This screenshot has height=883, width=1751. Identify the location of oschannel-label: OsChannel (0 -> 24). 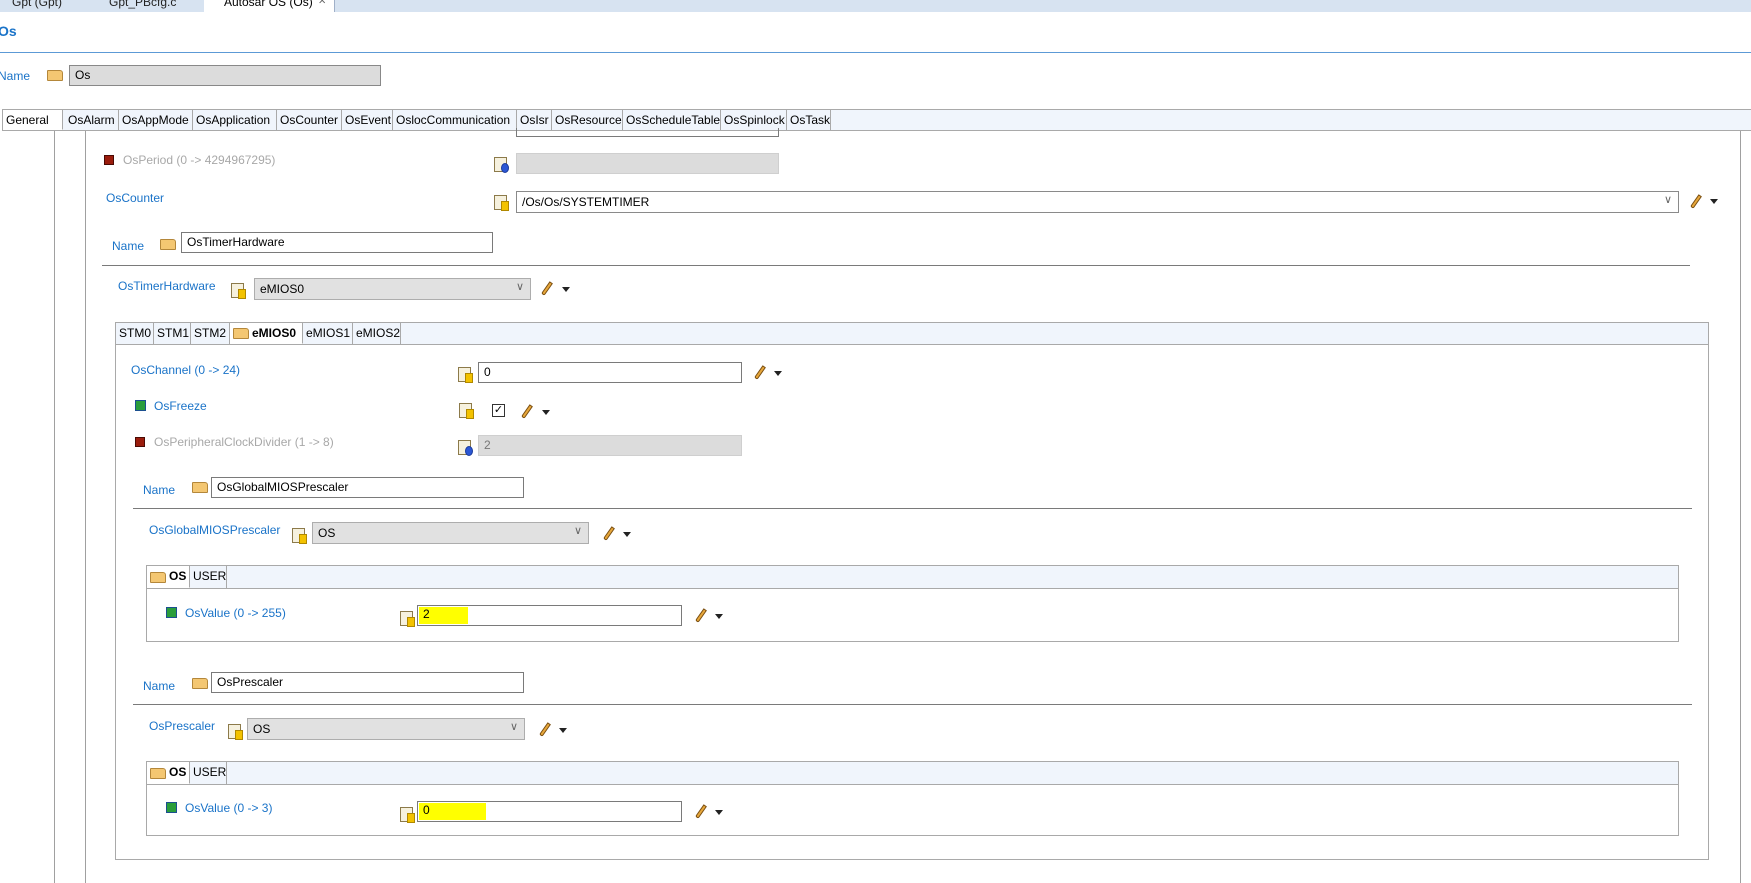
(186, 370).